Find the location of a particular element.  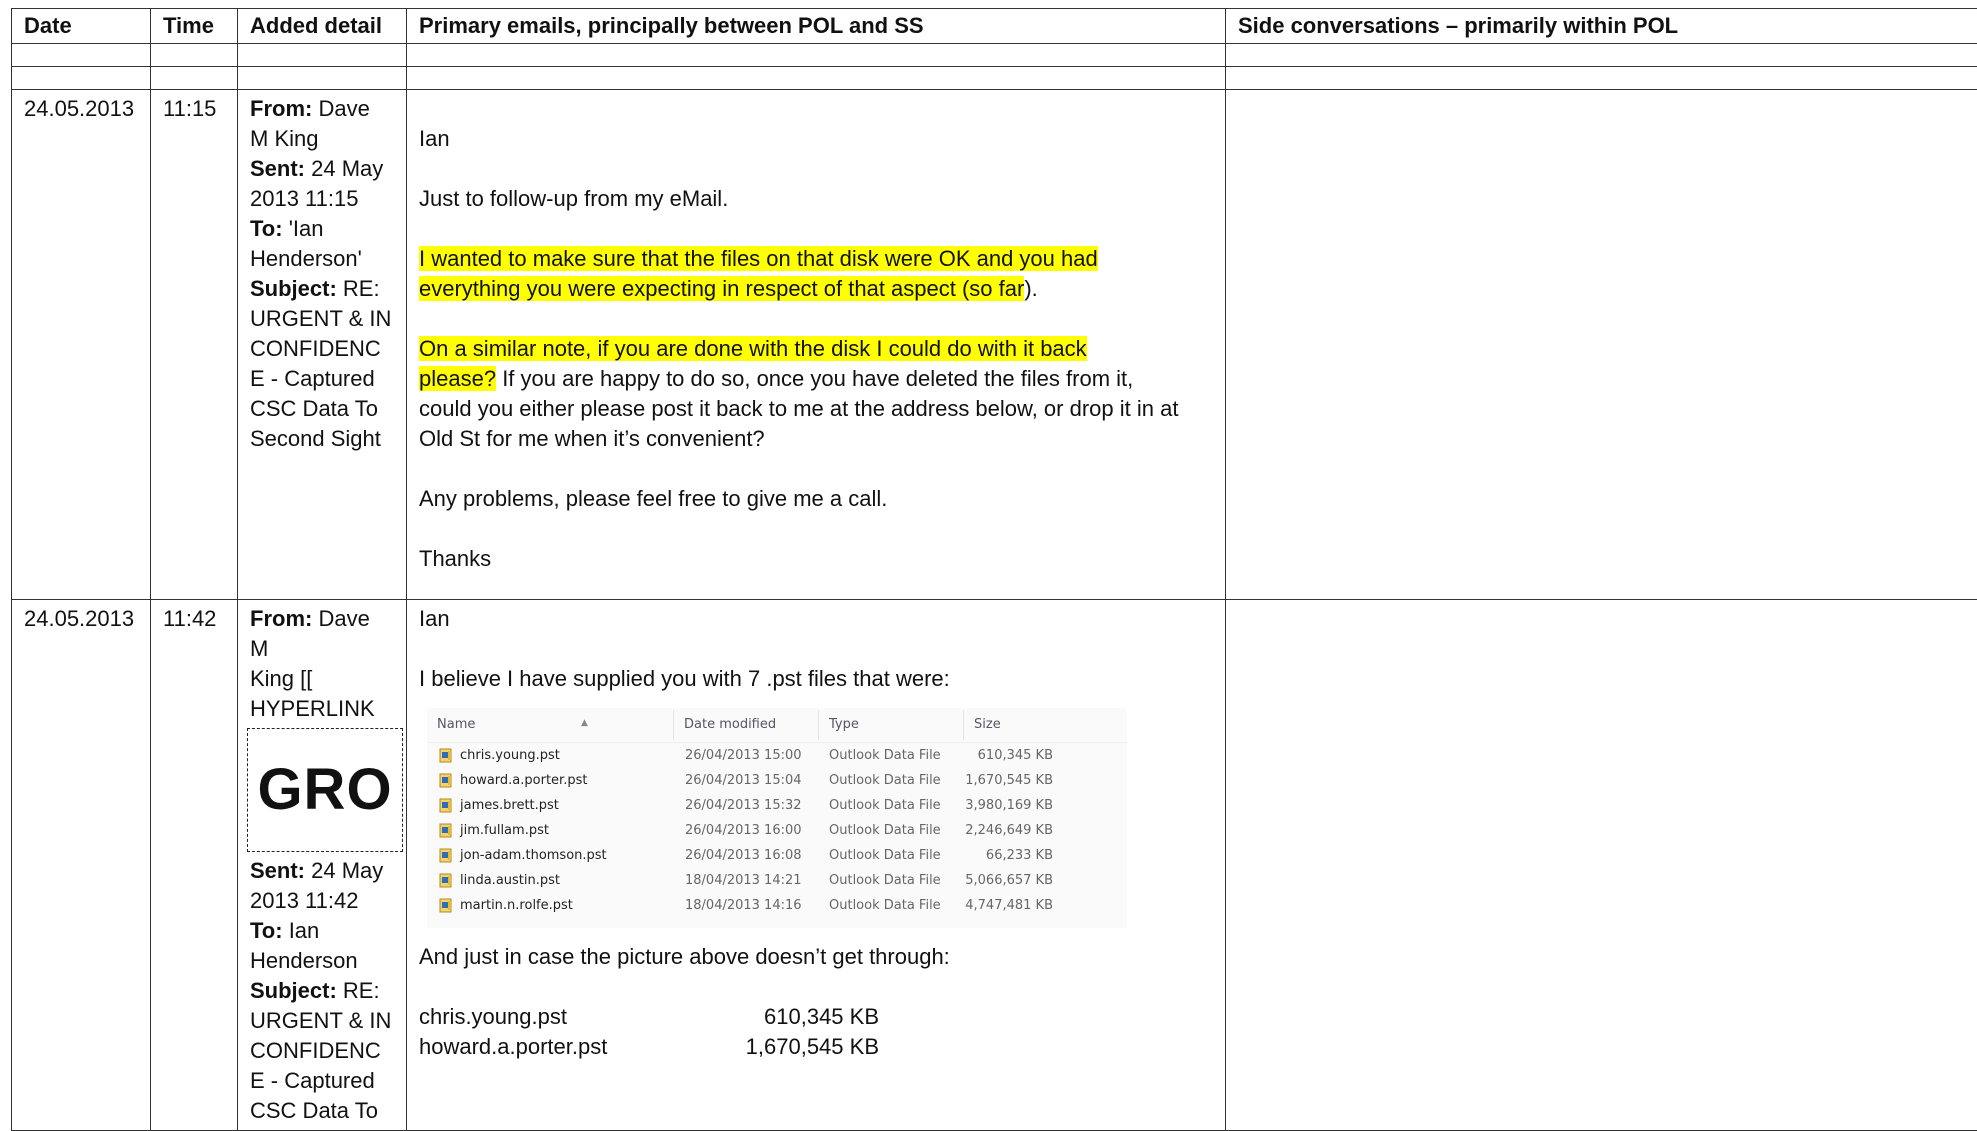

row-time: 11:42 is located at coordinates (194, 865).